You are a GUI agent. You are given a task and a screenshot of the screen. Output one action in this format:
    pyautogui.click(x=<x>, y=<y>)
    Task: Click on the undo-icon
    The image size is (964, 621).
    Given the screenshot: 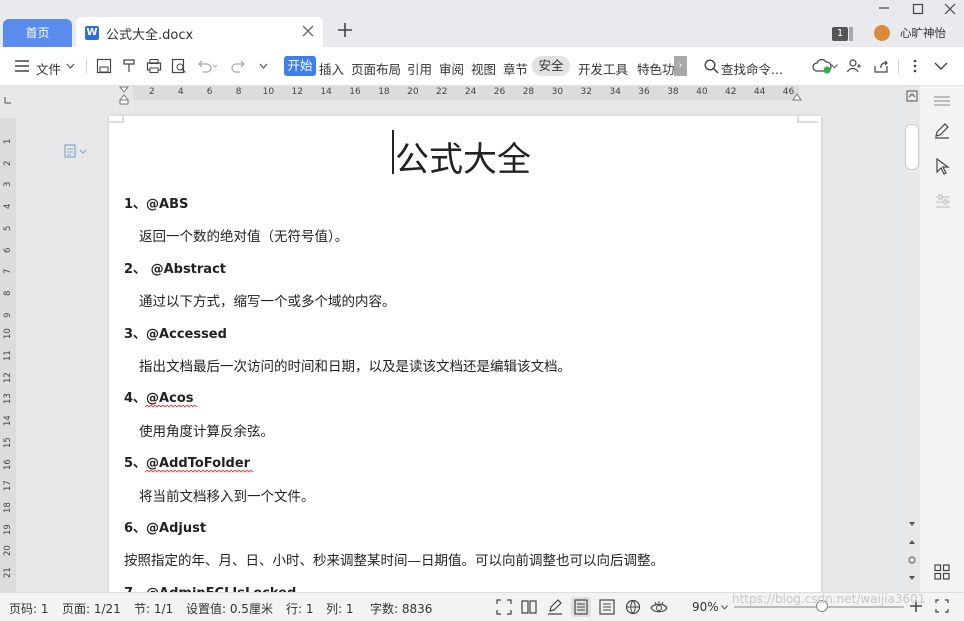 What is the action you would take?
    pyautogui.click(x=208, y=66)
    